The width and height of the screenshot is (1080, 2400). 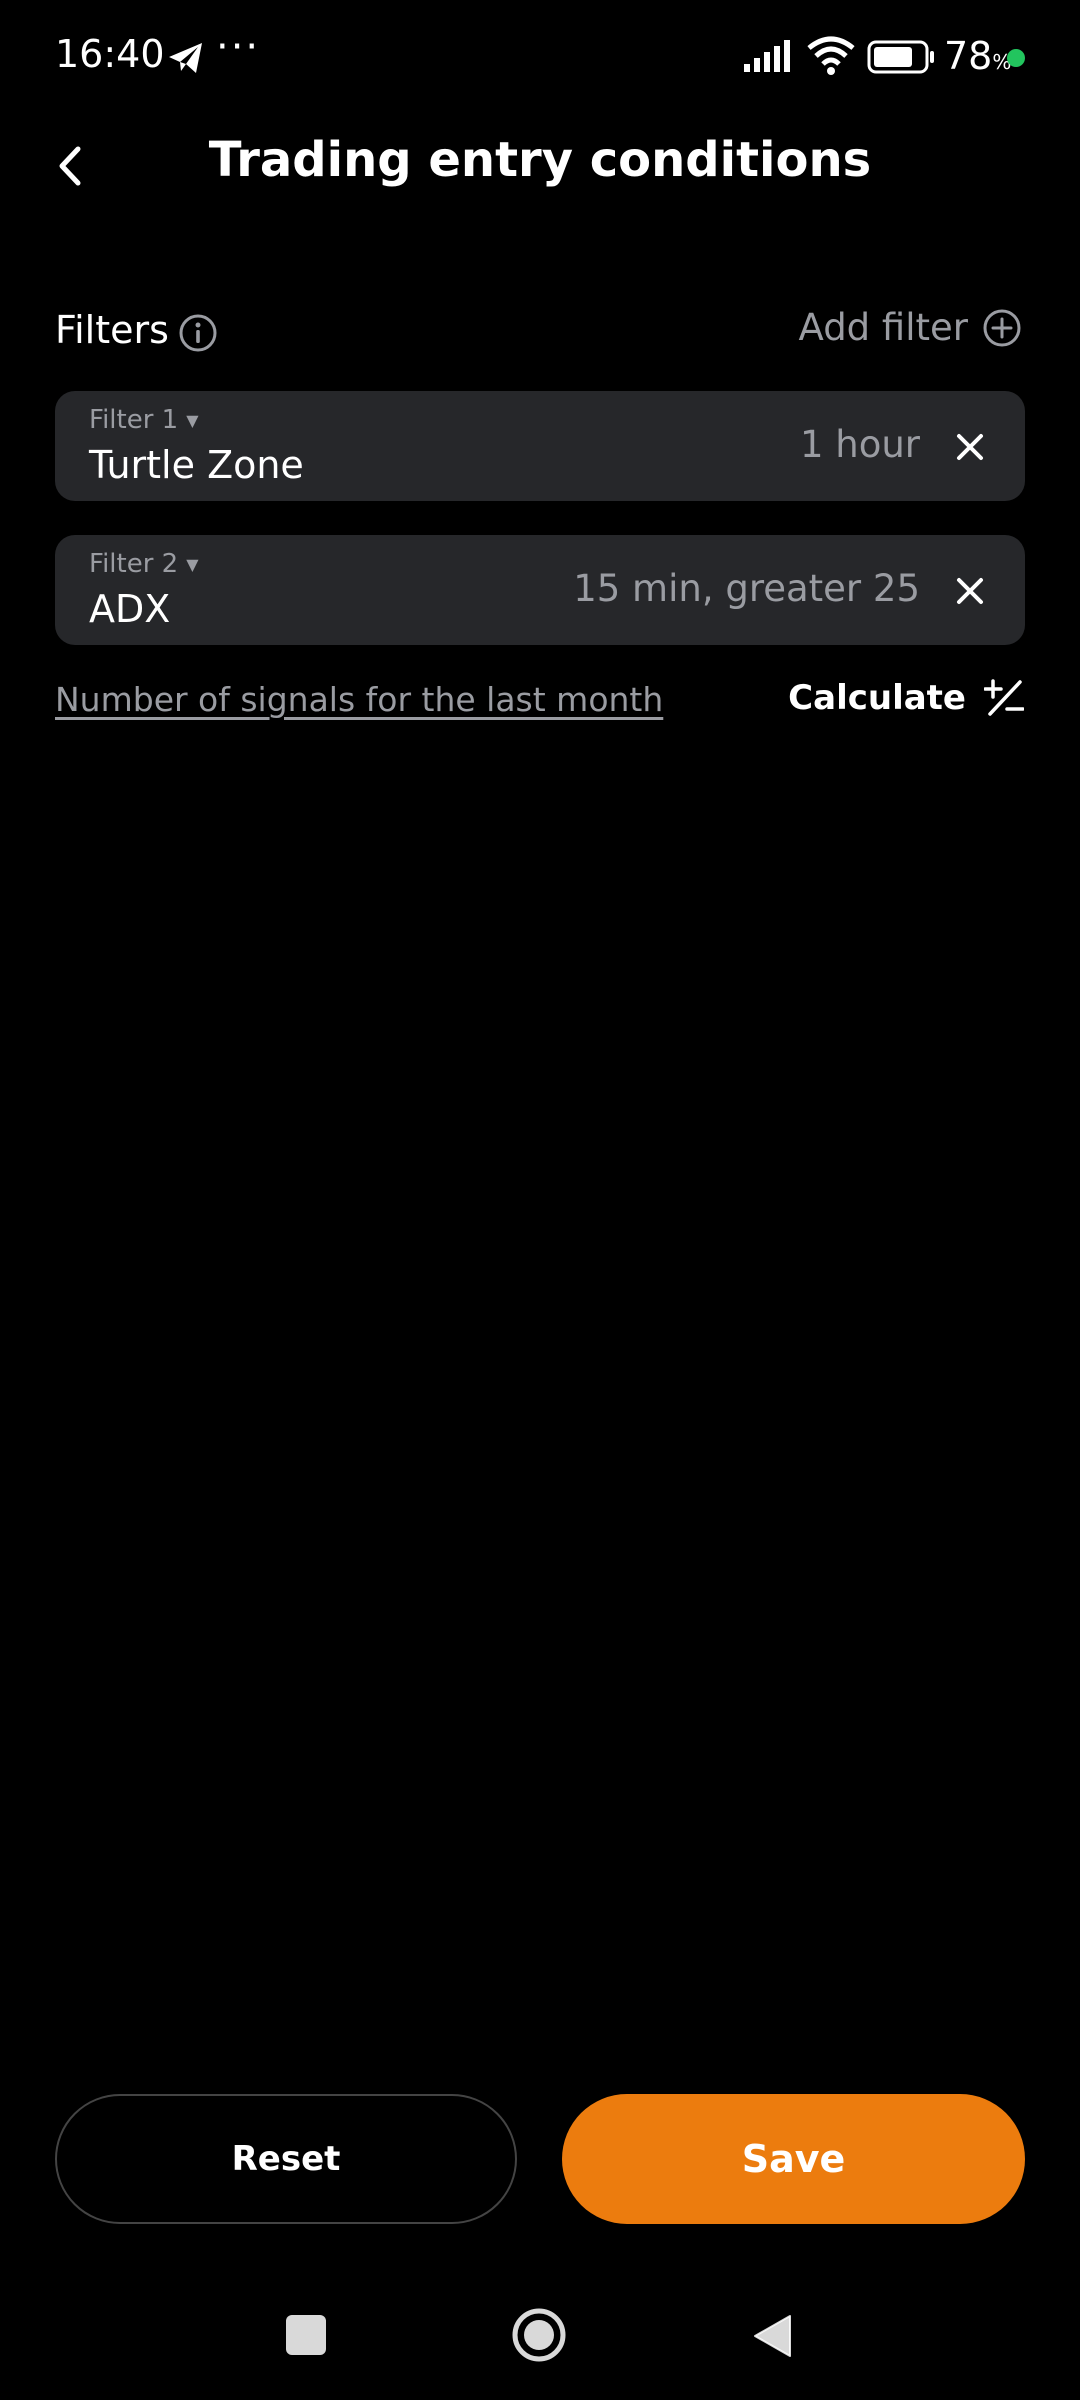 What do you see at coordinates (134, 564) in the screenshot?
I see `filter-label-text: Filter 2` at bounding box center [134, 564].